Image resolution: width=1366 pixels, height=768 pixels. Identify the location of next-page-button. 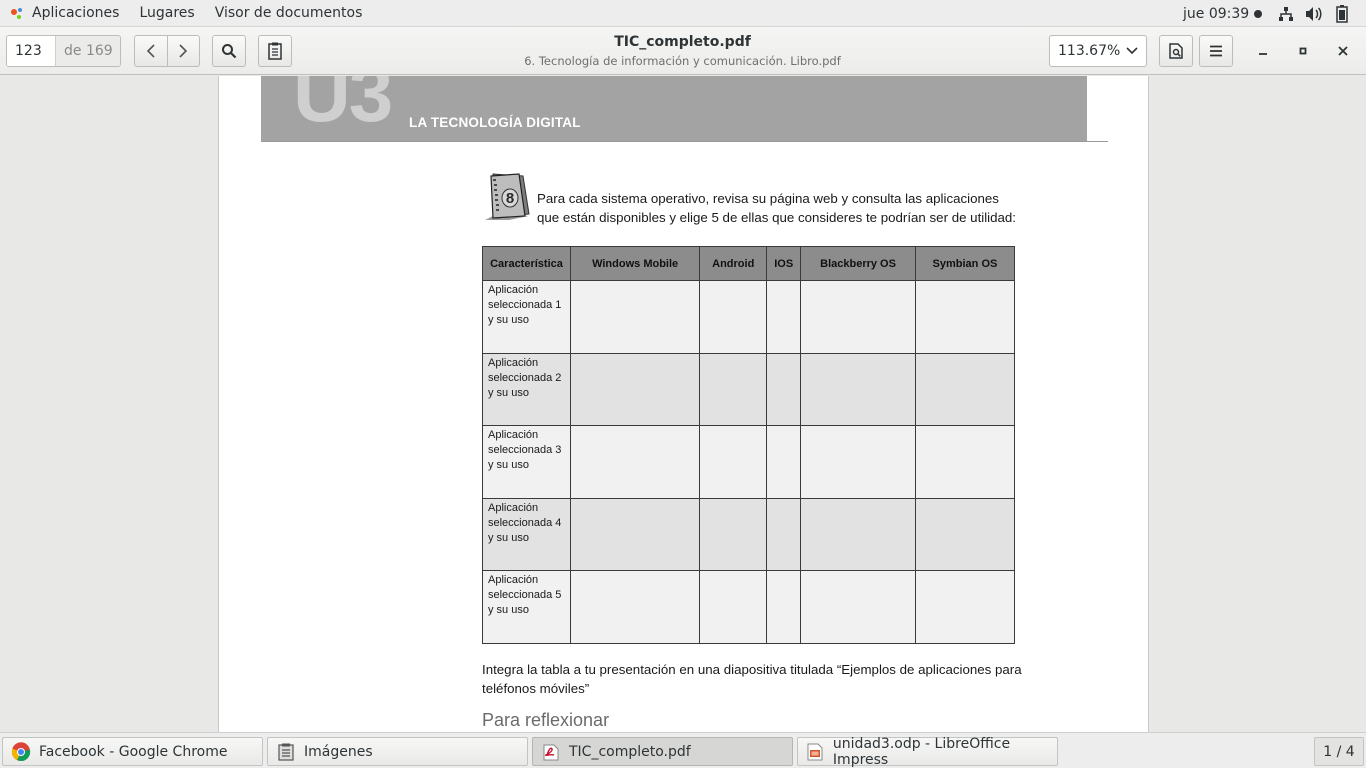
(183, 51).